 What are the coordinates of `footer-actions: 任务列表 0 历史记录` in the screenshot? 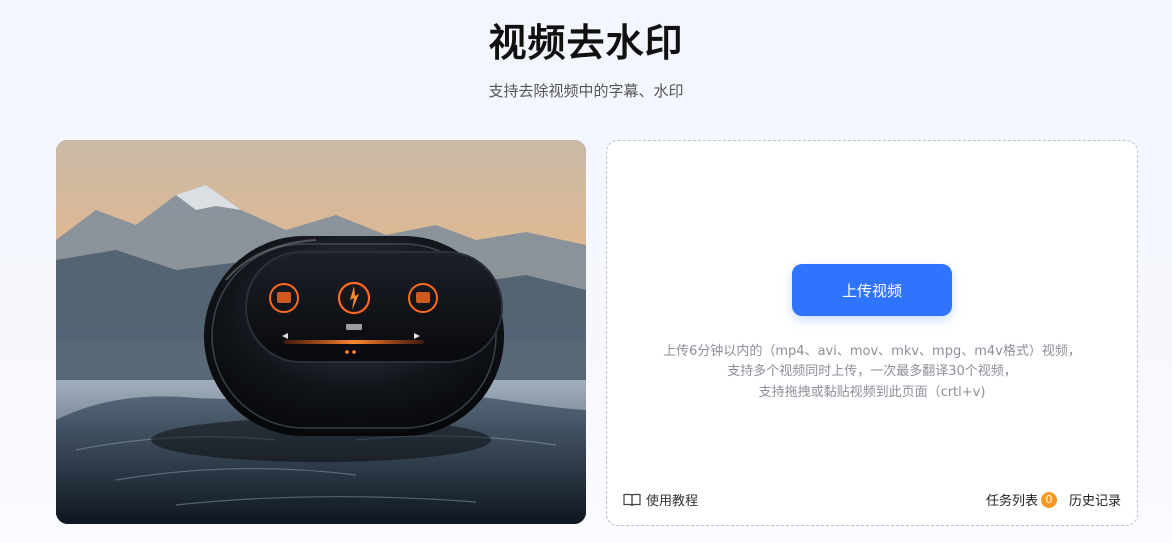 It's located at (1053, 499).